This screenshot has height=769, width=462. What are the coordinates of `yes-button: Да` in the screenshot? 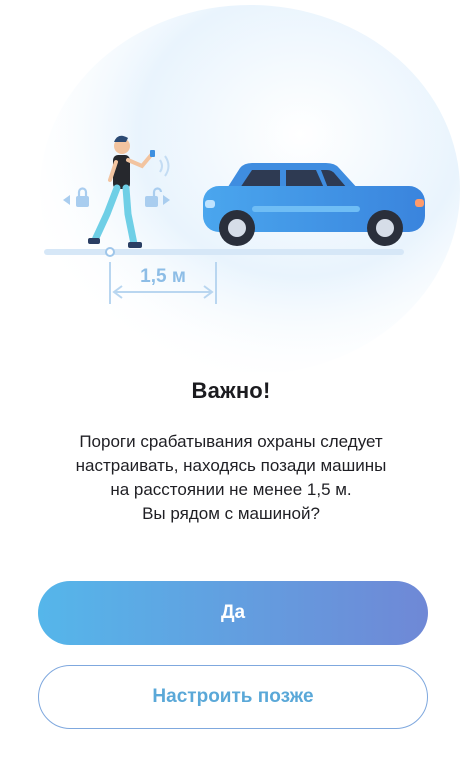 It's located at (233, 613).